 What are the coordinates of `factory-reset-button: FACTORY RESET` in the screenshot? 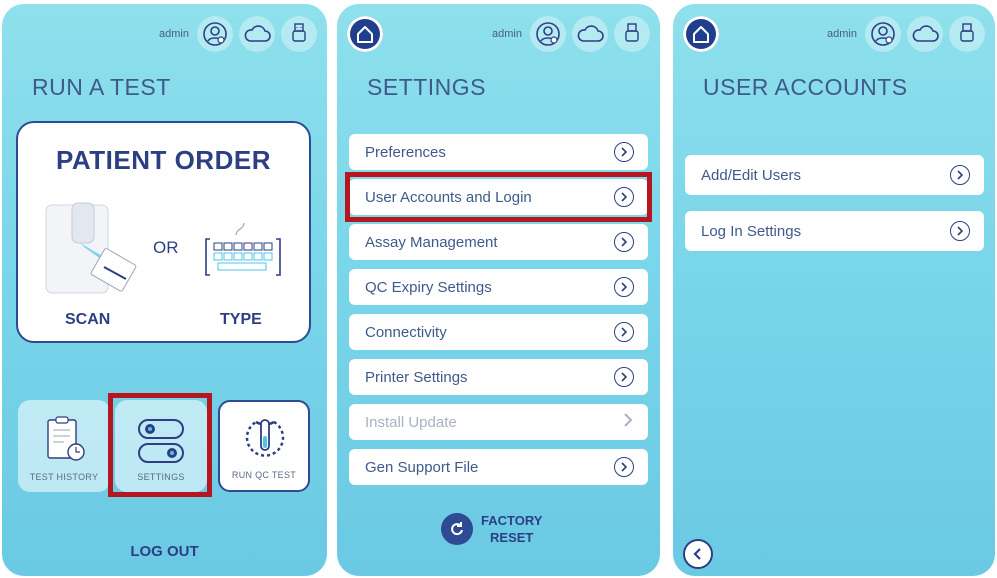 It's located at (491, 529).